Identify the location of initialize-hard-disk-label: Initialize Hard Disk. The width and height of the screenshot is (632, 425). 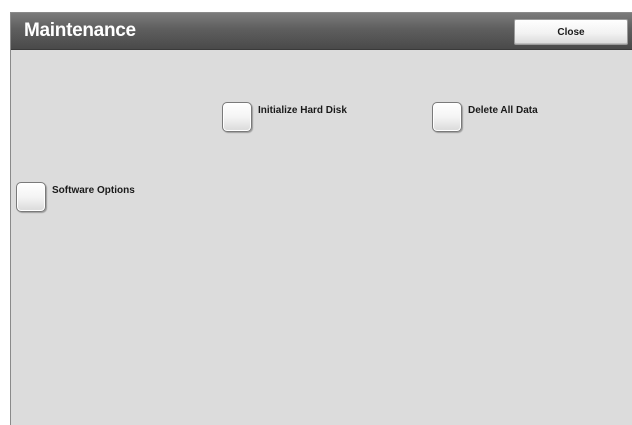
(302, 110).